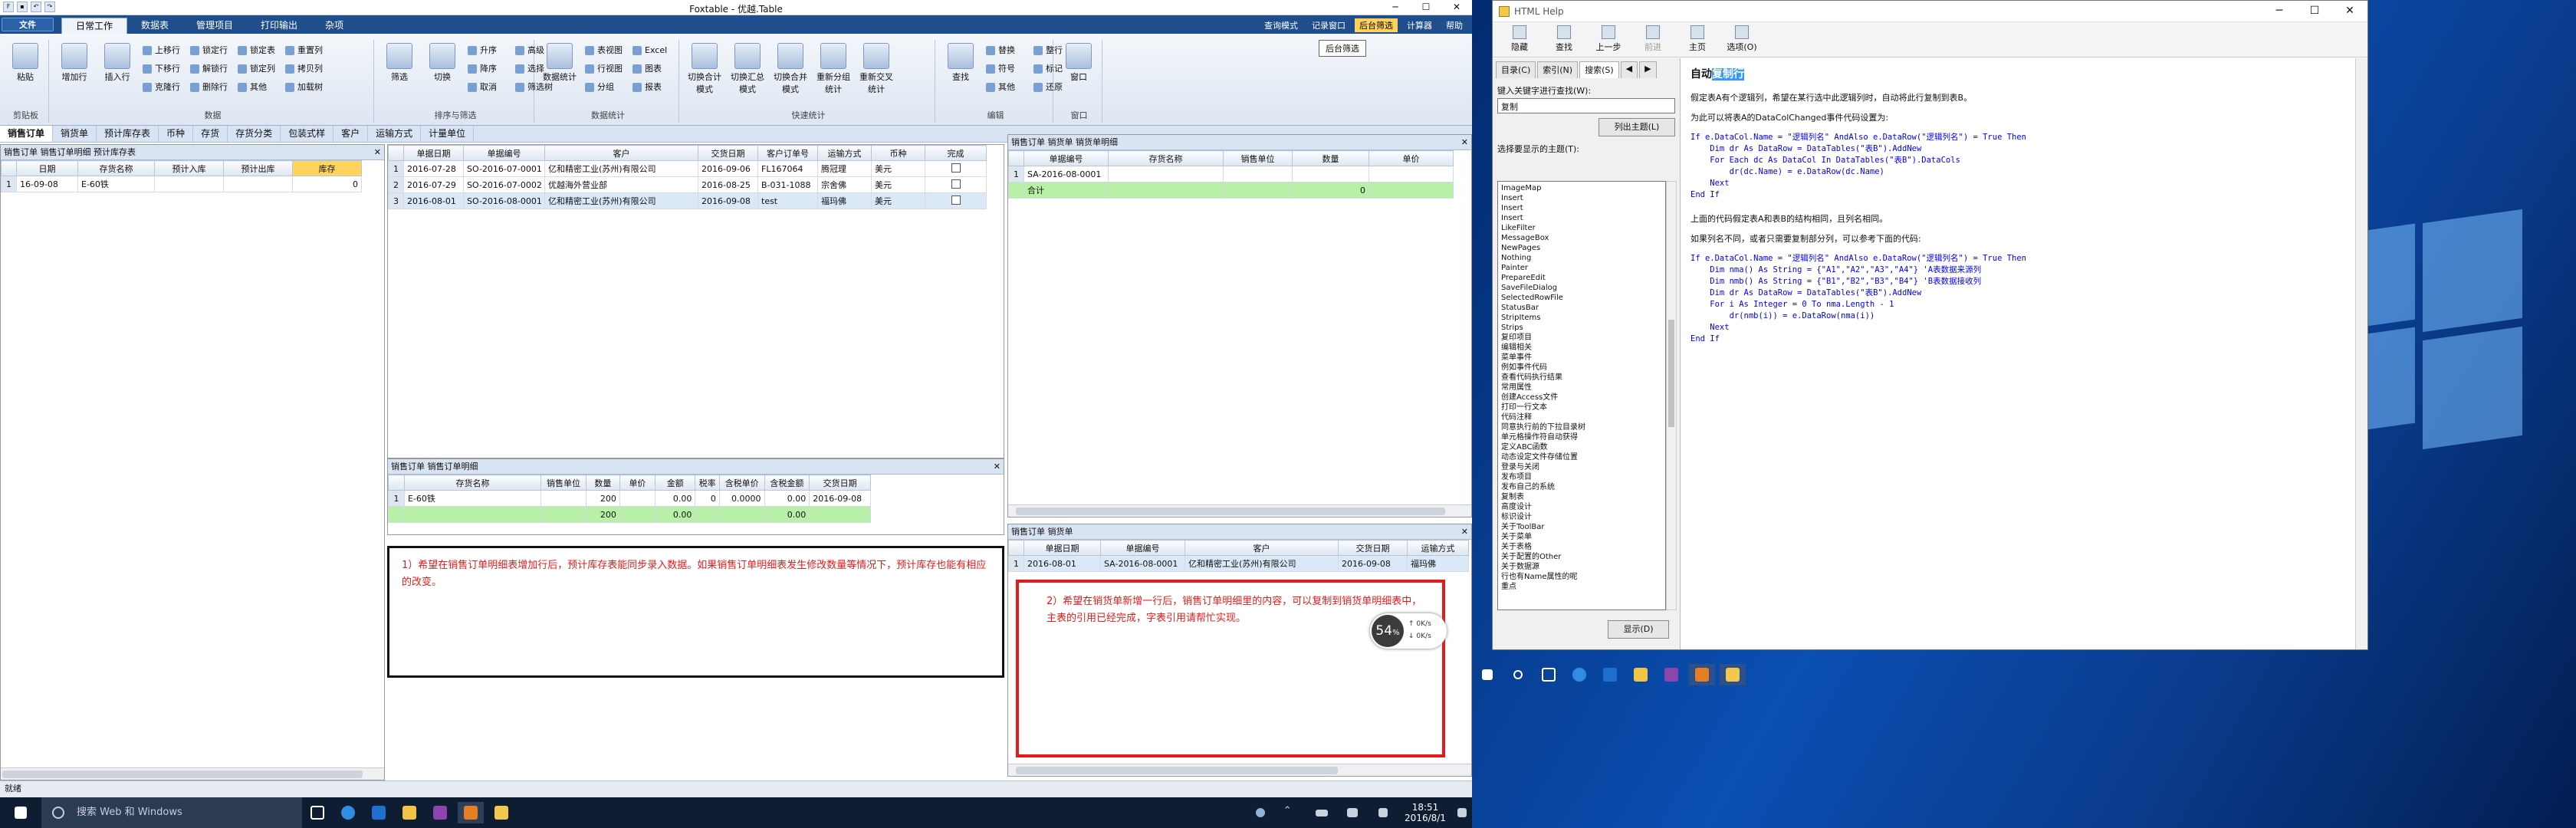 This screenshot has width=2576, height=828. I want to click on ribbon-button: 重新分组统计, so click(833, 69).